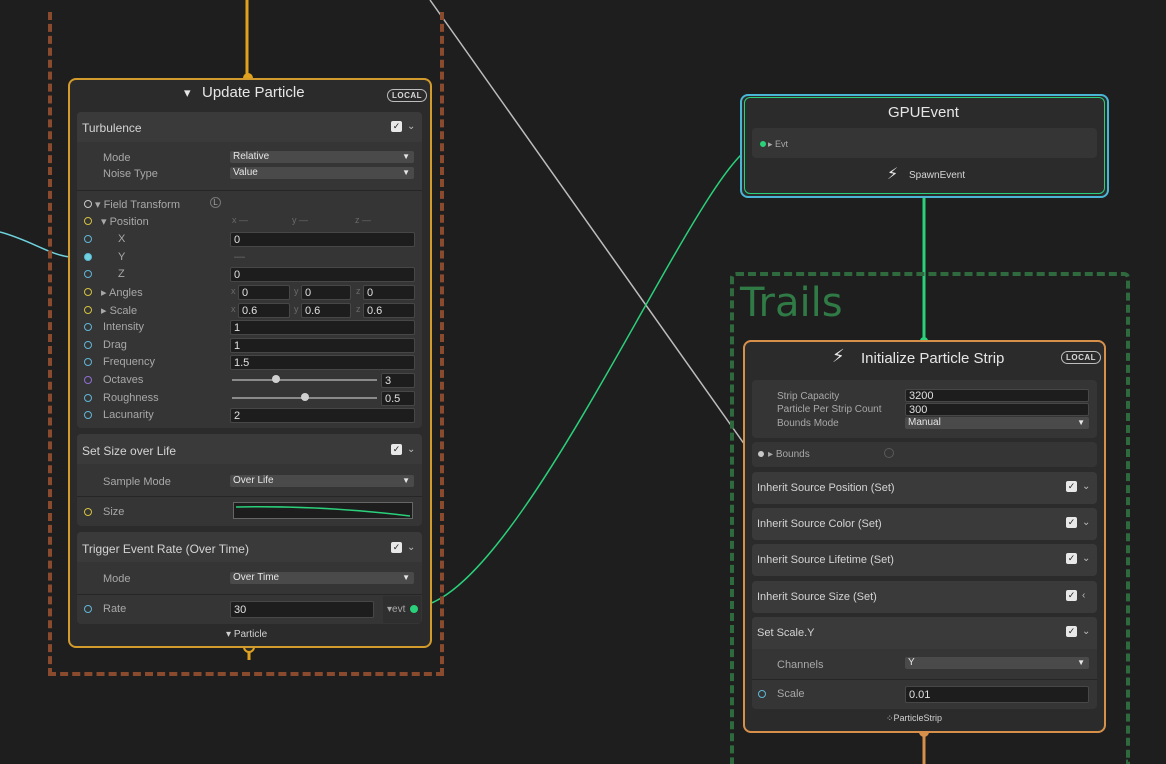 The width and height of the screenshot is (1166, 764). What do you see at coordinates (914, 718) in the screenshot?
I see `init-footer: ⁘ParticleStrip` at bounding box center [914, 718].